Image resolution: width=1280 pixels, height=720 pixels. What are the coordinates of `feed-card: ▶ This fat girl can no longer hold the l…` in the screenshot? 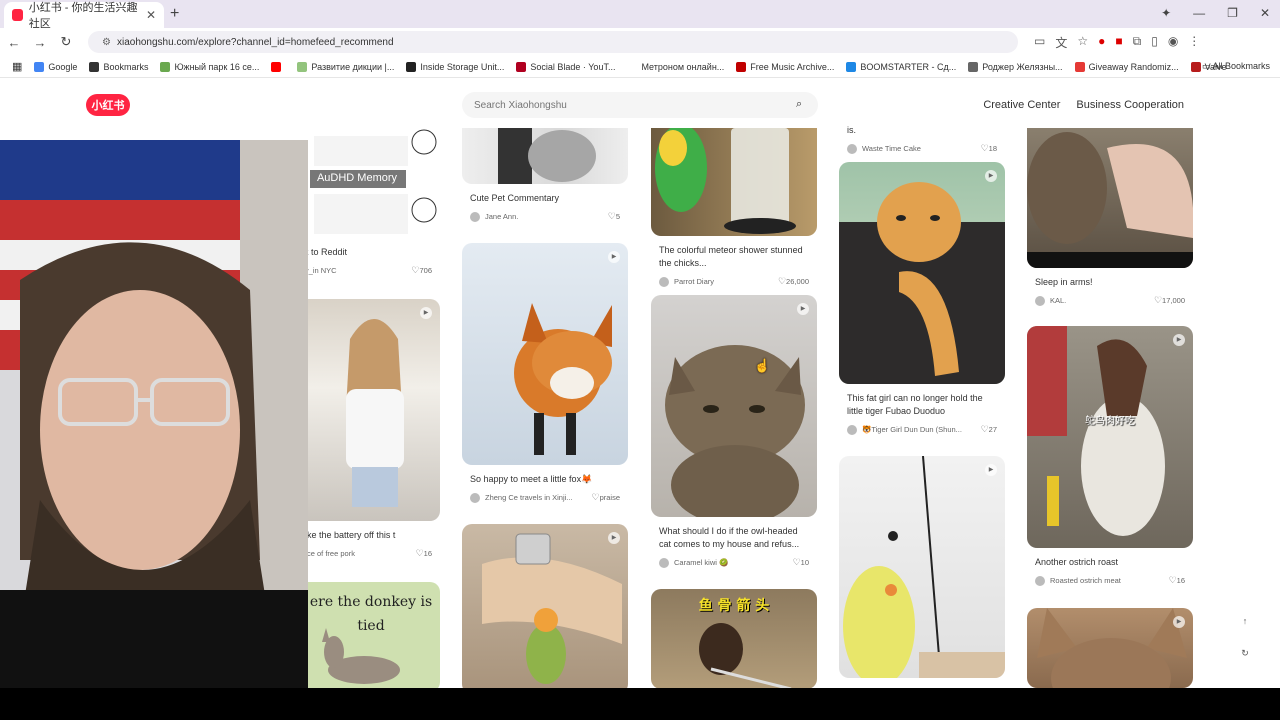 It's located at (922, 298).